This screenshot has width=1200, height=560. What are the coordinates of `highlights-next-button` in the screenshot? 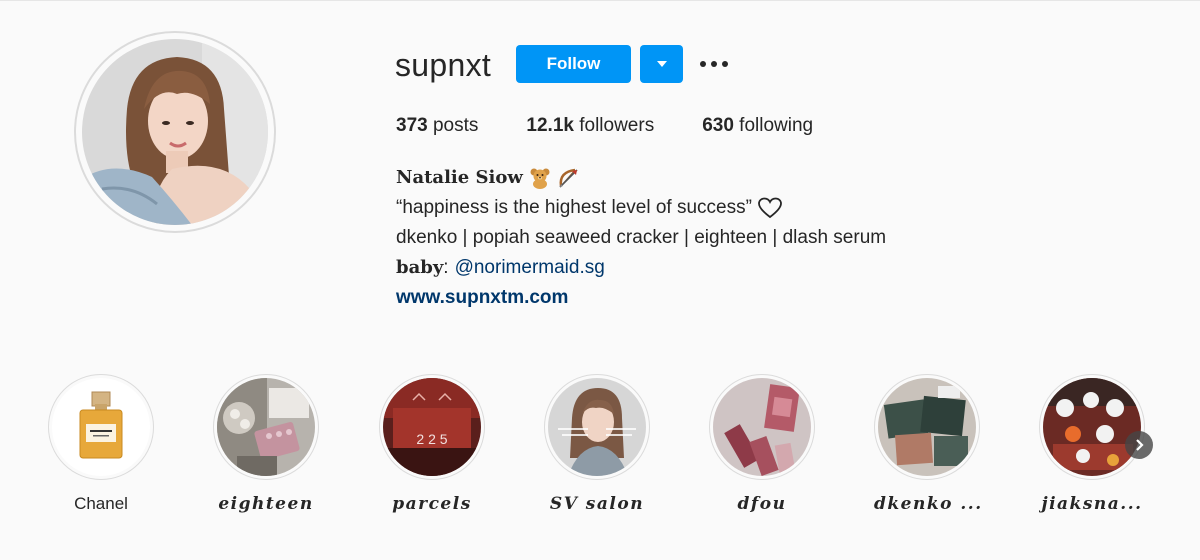 It's located at (1139, 445).